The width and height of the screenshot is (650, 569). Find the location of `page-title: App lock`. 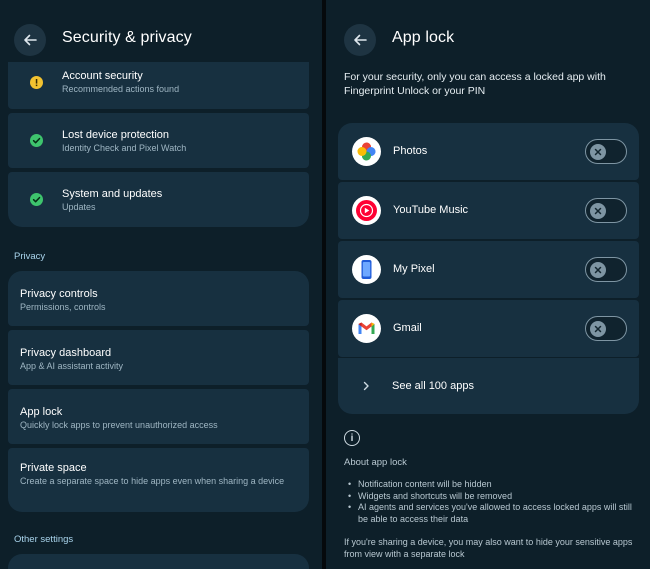

page-title: App lock is located at coordinates (423, 37).